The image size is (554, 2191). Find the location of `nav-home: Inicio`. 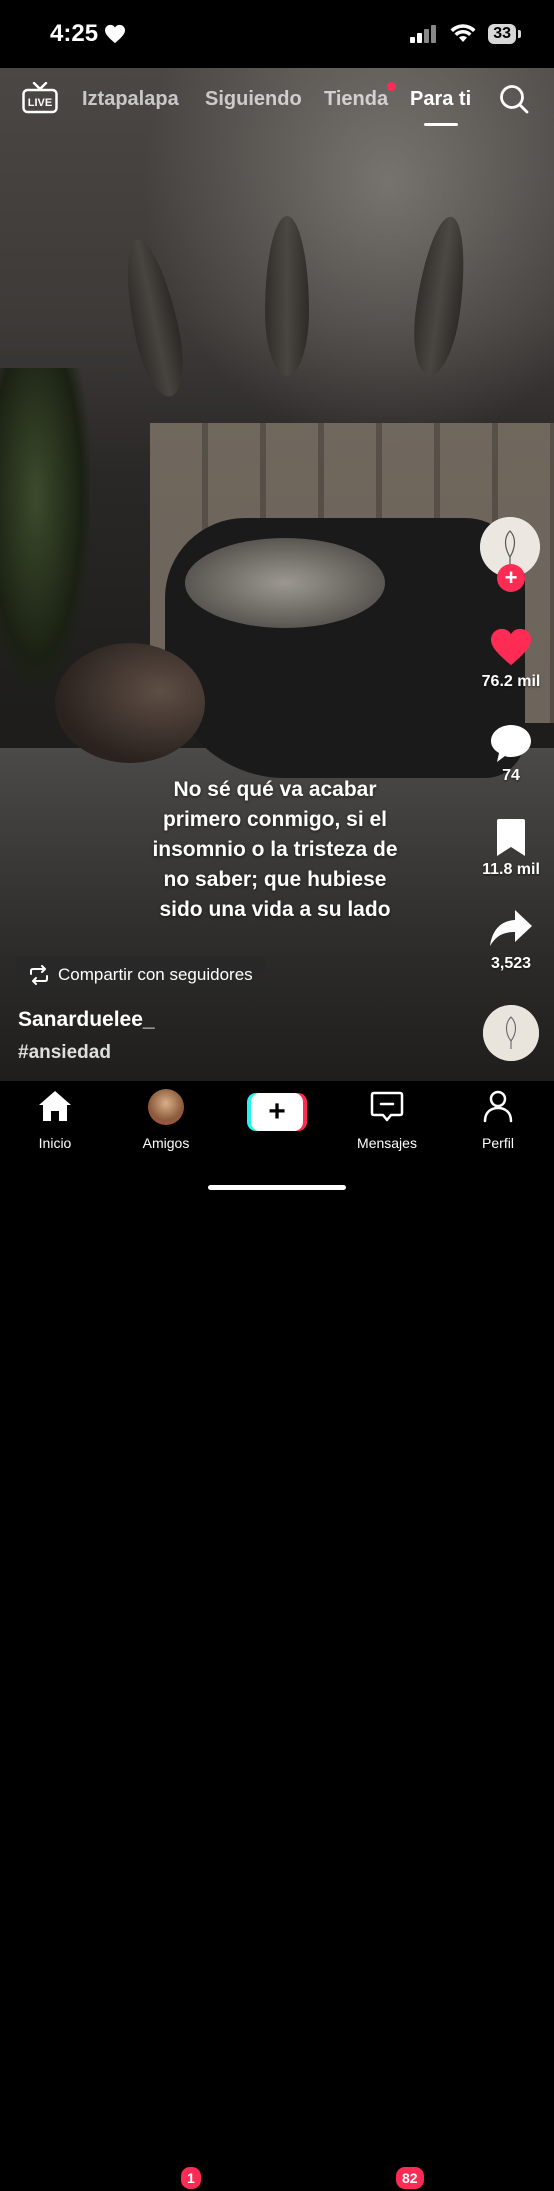

nav-home: Inicio is located at coordinates (55, 1120).